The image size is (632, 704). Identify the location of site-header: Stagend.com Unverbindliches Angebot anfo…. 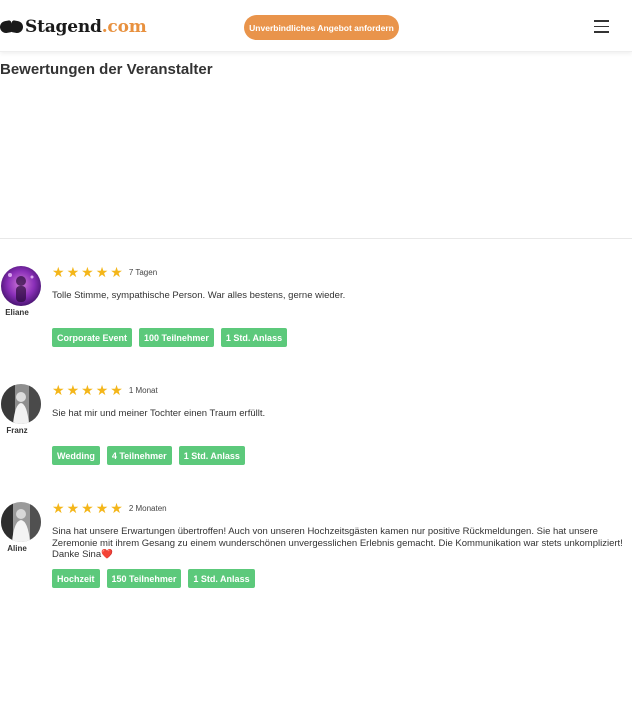
(316, 26).